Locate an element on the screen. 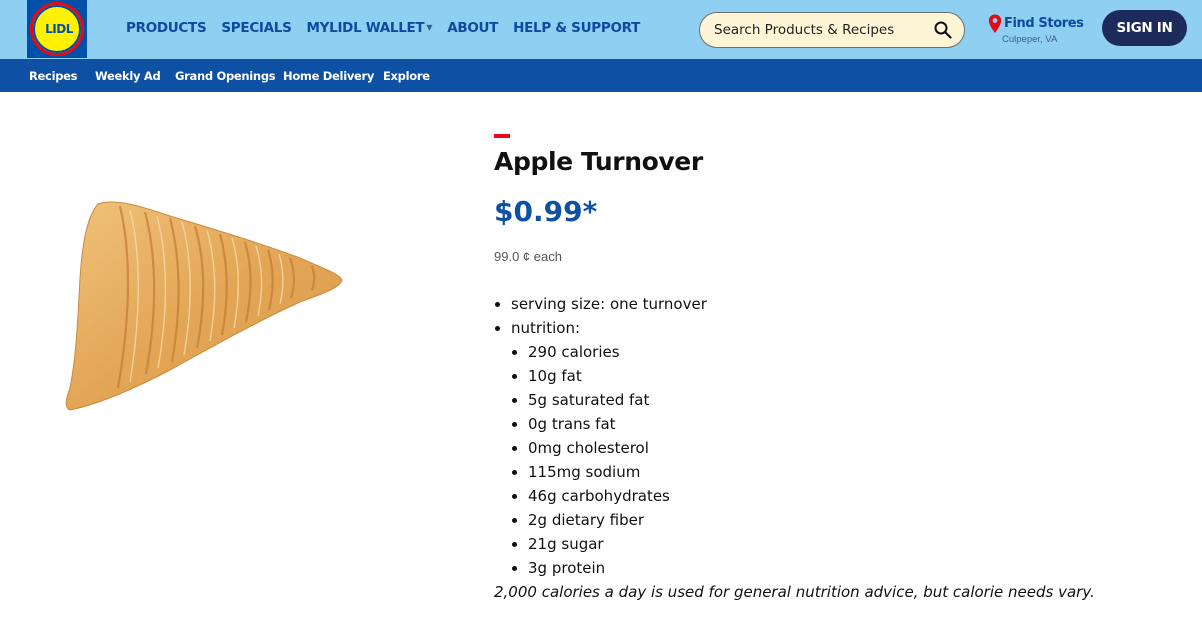 The image size is (1202, 634). nav-help-support: HELP & SUPPORT is located at coordinates (576, 28).